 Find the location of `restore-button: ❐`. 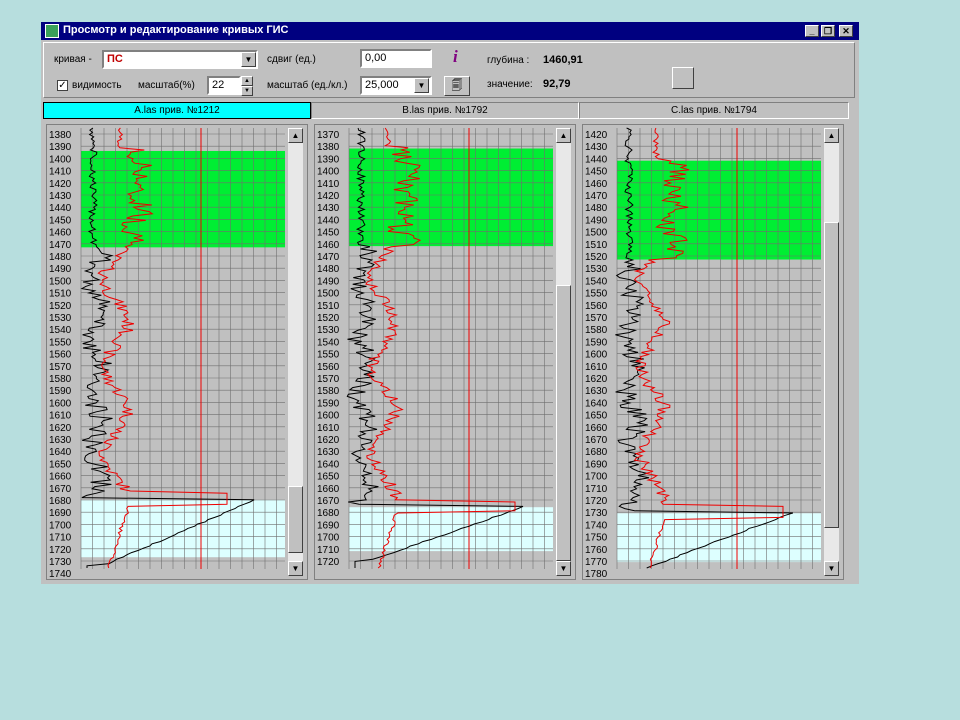

restore-button: ❐ is located at coordinates (828, 31).